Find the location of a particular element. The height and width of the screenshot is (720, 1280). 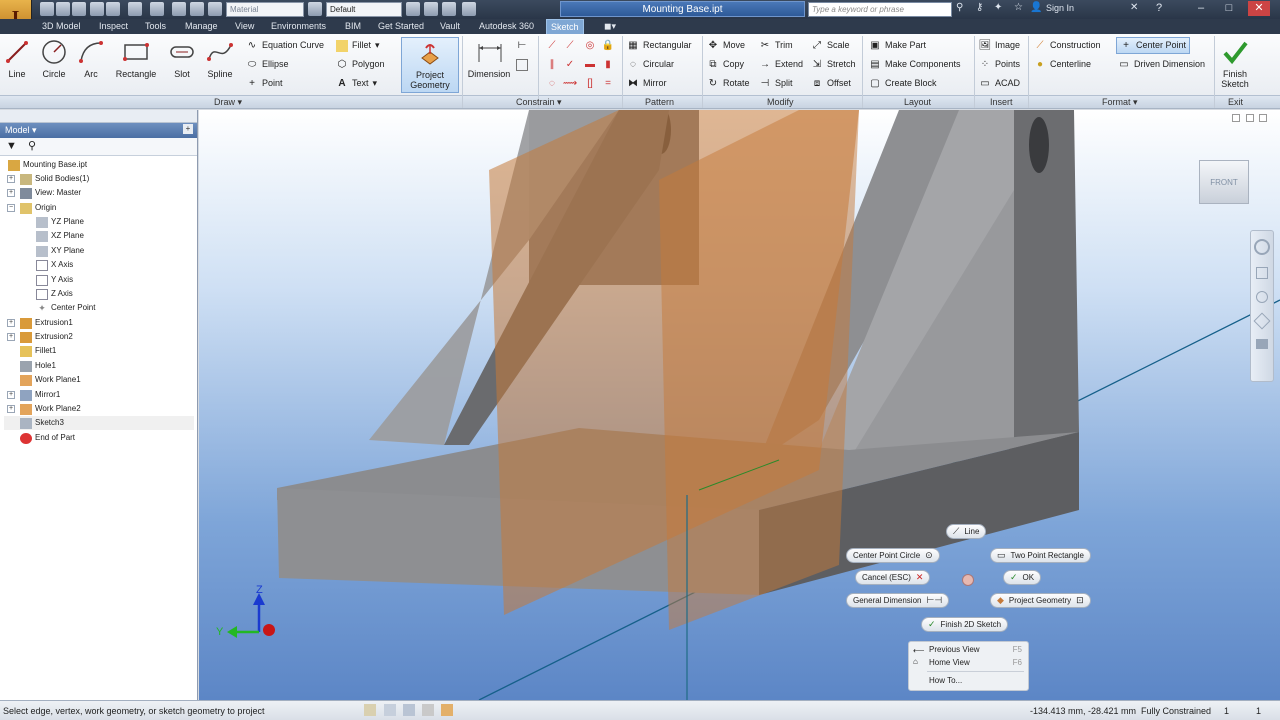

view-cube-maximize-icon is located at coordinates (1250, 118).